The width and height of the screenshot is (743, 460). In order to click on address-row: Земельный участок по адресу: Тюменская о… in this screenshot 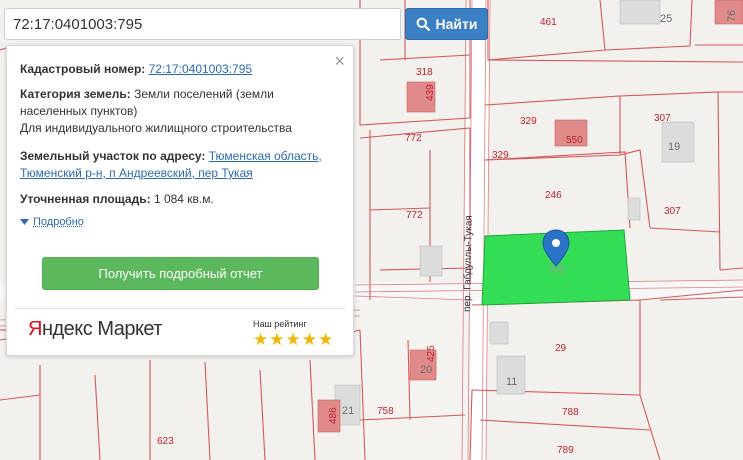, I will do `click(176, 165)`.